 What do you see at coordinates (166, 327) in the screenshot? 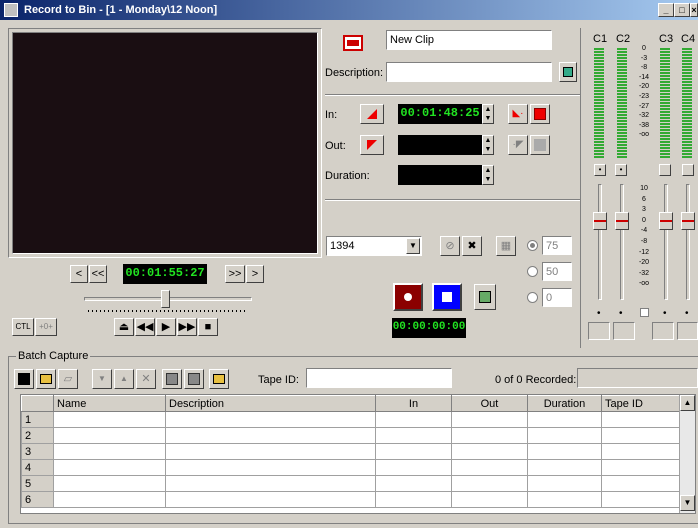
I see `play-button: ▶` at bounding box center [166, 327].